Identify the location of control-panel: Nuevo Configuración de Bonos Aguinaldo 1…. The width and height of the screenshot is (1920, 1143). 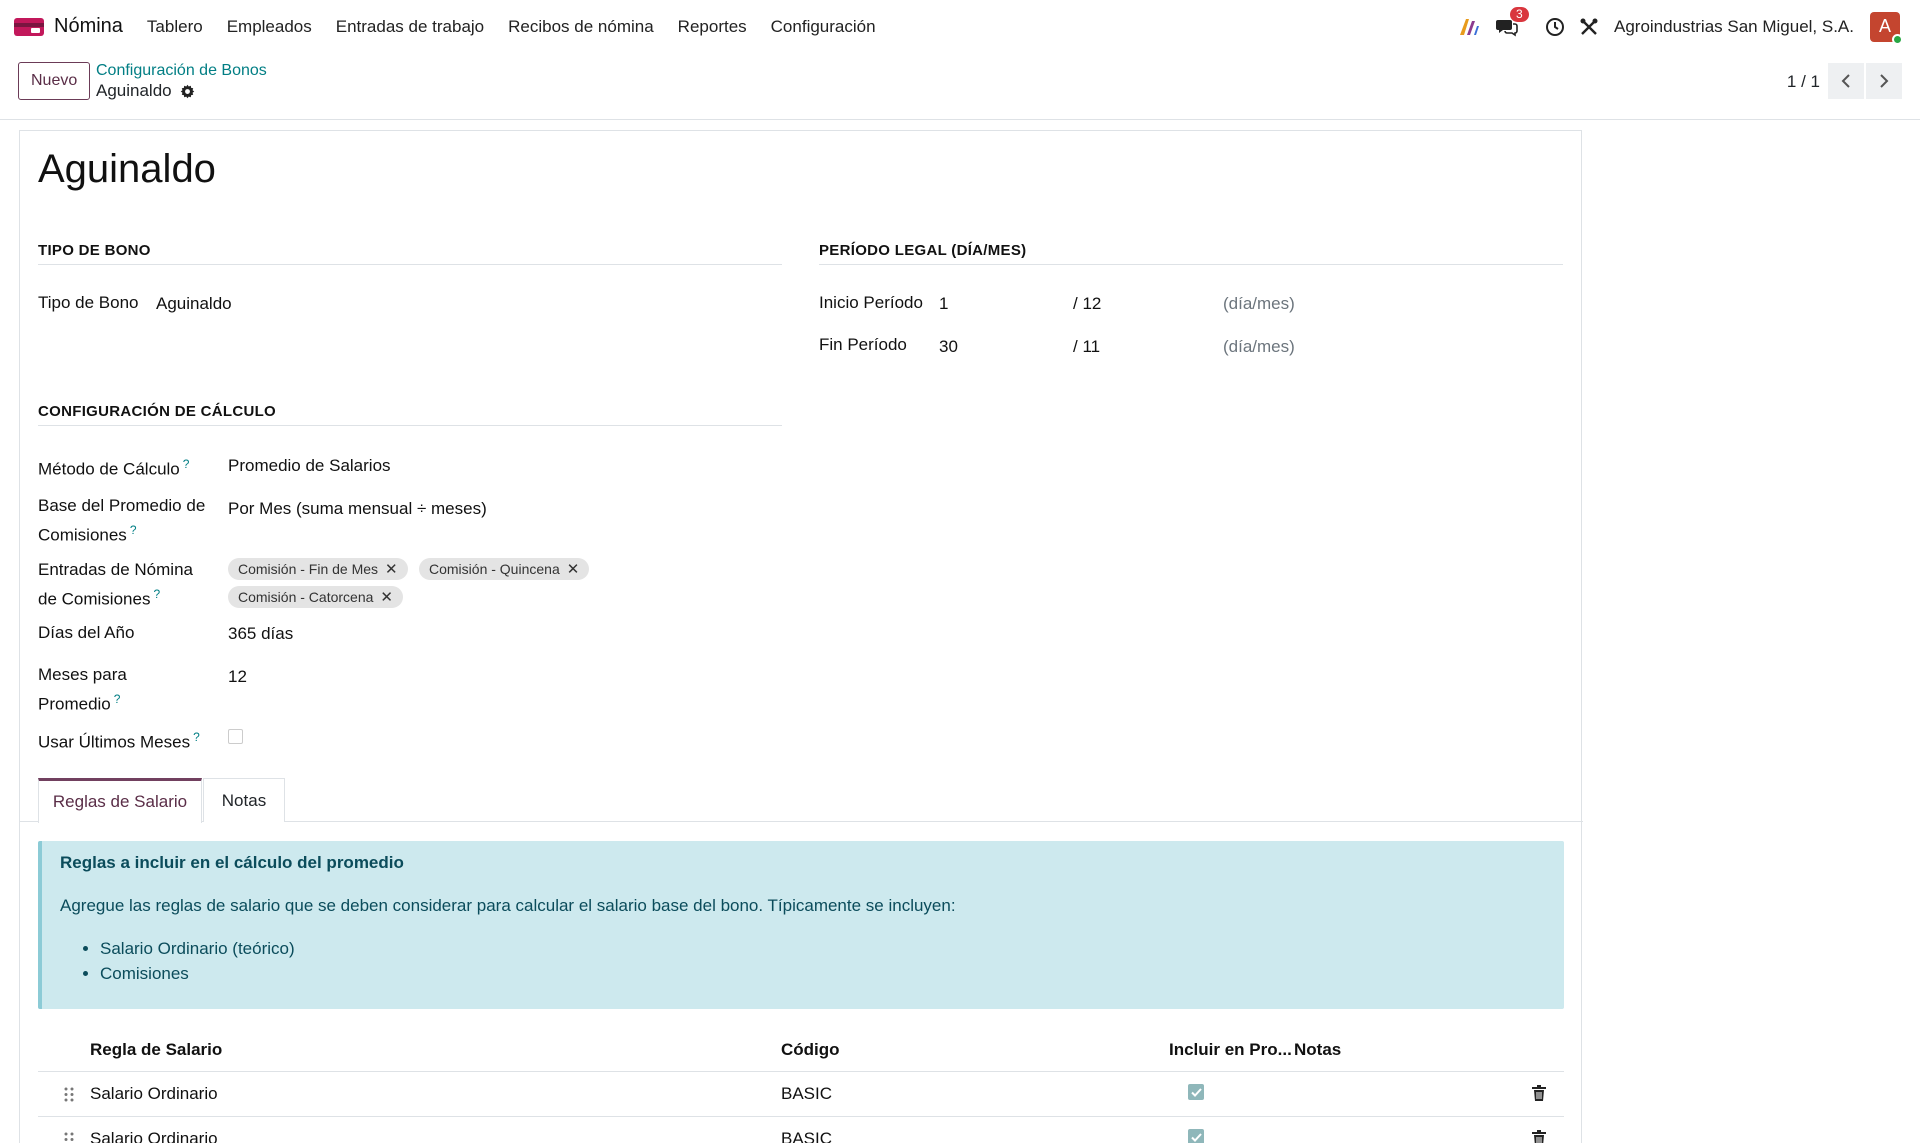
(960, 86).